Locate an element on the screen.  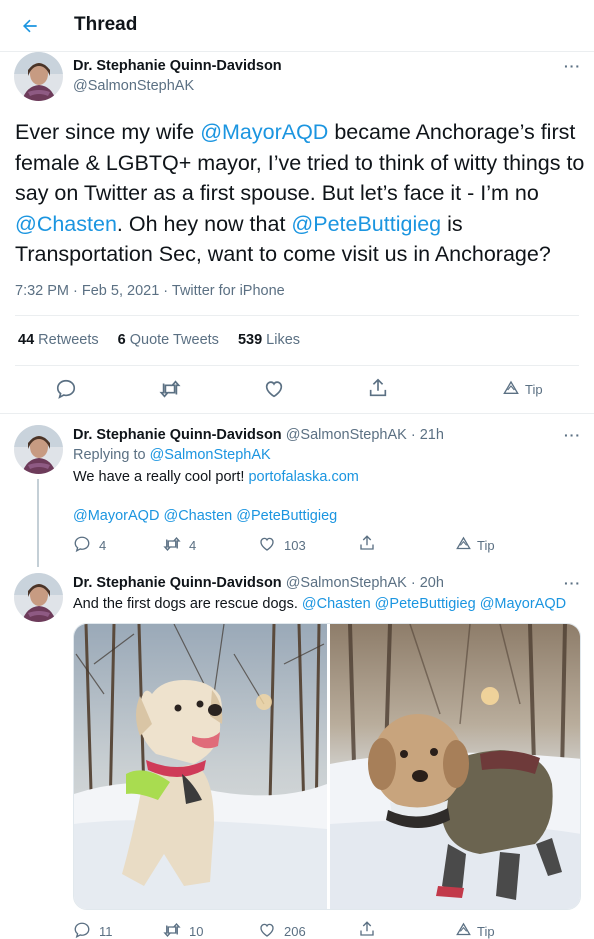
page-title: Thread is located at coordinates (106, 24).